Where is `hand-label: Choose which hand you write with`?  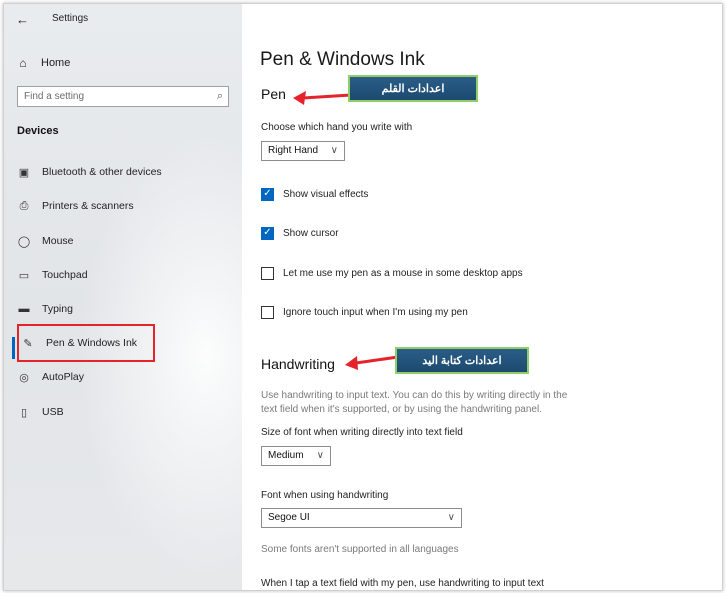
hand-label: Choose which hand you write with is located at coordinates (337, 127).